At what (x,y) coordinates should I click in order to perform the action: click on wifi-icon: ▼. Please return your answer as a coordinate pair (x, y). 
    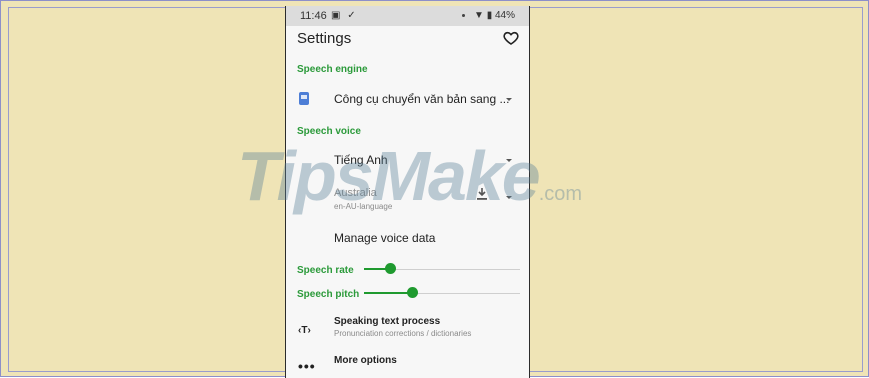
    Looking at the image, I should click on (479, 15).